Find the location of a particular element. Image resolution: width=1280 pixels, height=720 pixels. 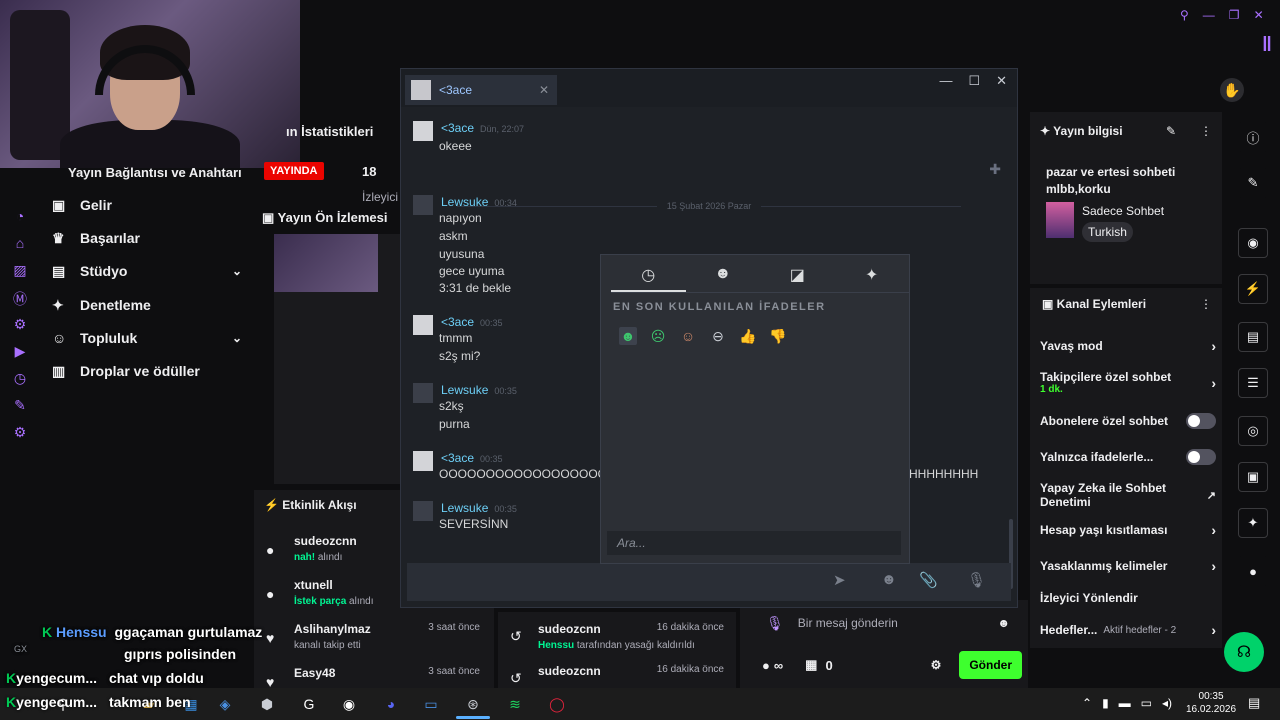

mic-icon: ▮ is located at coordinates (1105, 703).